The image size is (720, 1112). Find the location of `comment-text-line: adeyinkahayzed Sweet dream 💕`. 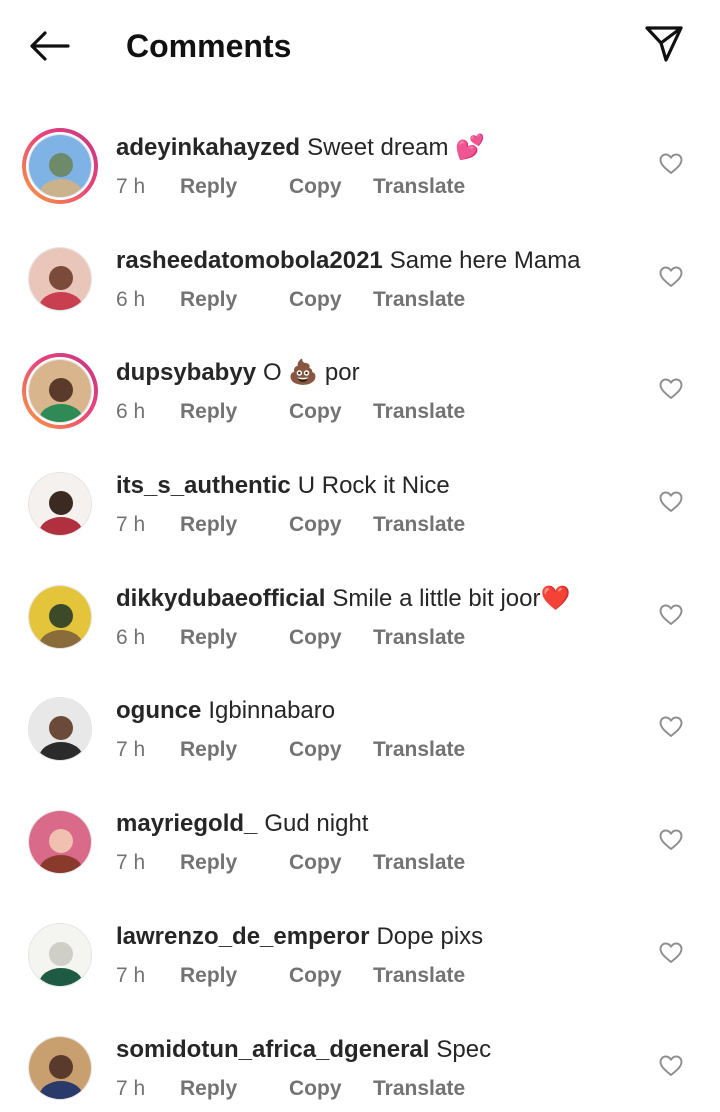

comment-text-line: adeyinkahayzed Sweet dream 💕 is located at coordinates (300, 148).